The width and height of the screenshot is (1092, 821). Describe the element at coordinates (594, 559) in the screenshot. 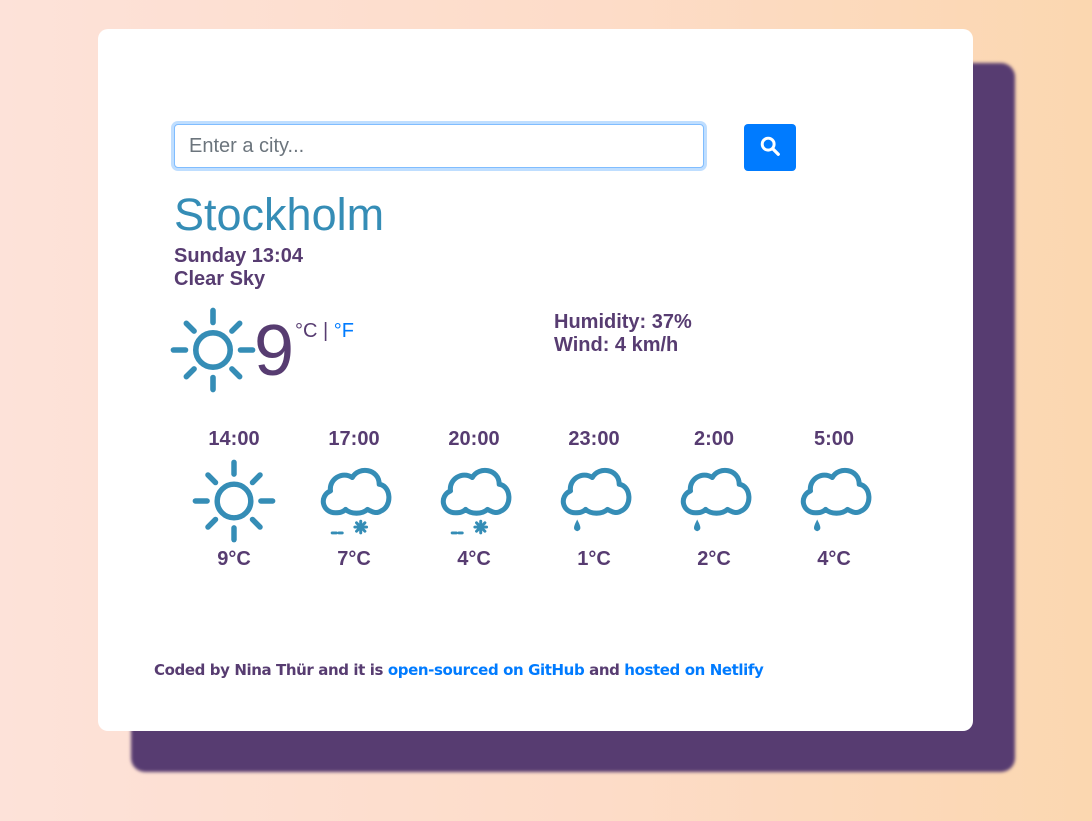

I see `forecast-temp: 1°C` at that location.